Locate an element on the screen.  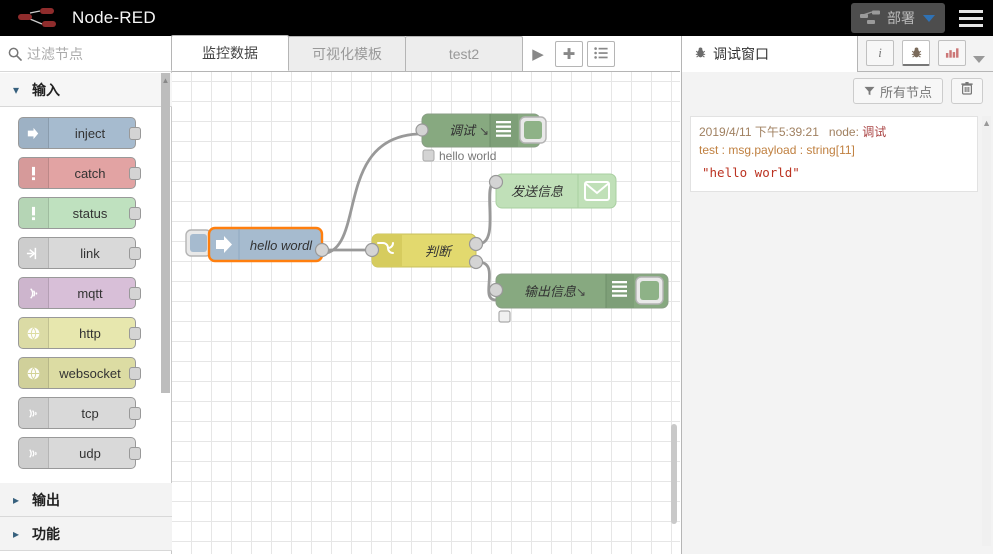
filter-icon is located at coordinates (869, 91).